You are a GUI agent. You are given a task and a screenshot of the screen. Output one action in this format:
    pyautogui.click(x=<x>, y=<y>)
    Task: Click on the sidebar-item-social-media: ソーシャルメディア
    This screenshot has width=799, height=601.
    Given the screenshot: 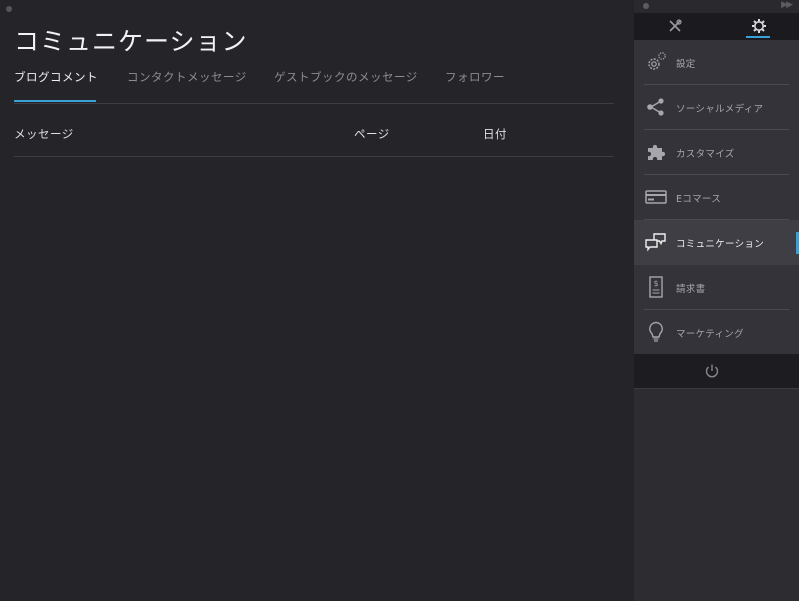 What is the action you would take?
    pyautogui.click(x=716, y=107)
    